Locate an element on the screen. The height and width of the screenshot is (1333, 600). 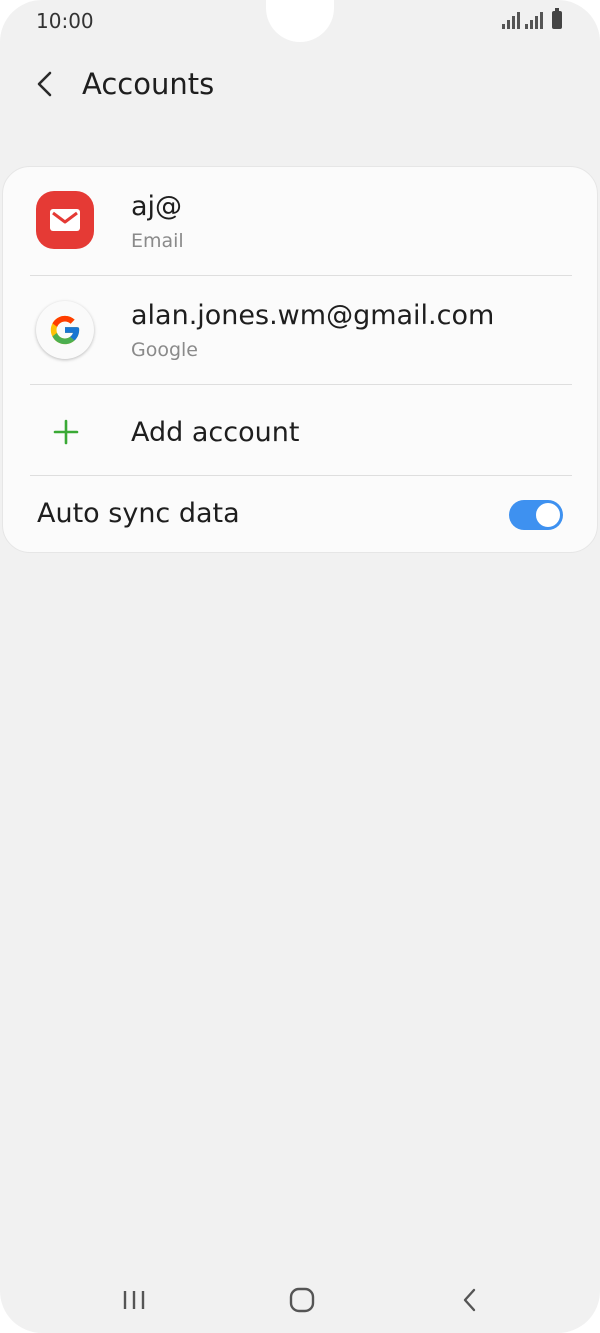
recents-button is located at coordinates (134, 1300).